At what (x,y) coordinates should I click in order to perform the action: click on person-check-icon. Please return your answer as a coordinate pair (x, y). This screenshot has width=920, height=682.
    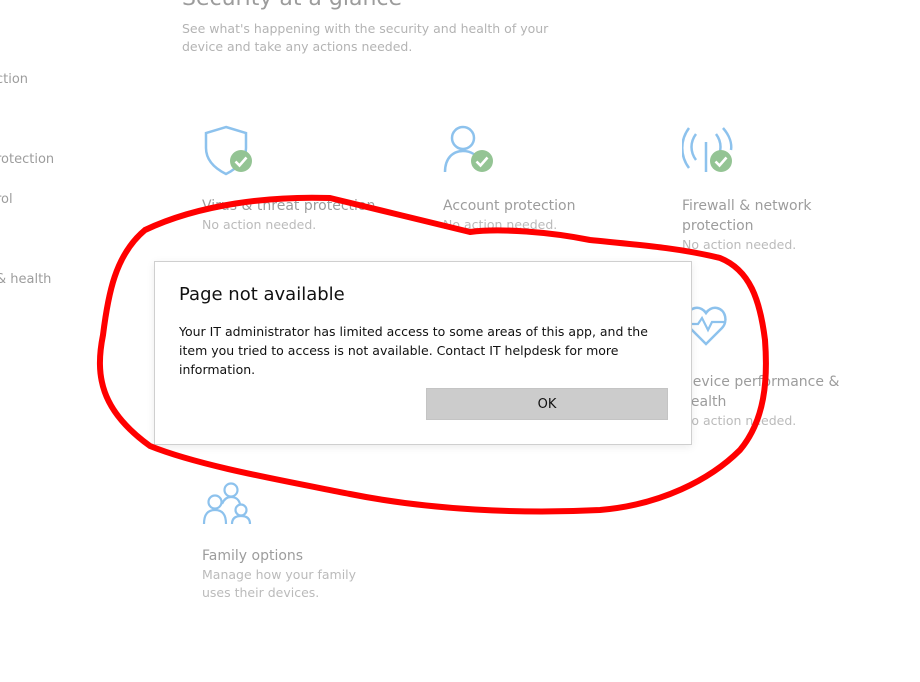
    Looking at the image, I should click on (475, 156).